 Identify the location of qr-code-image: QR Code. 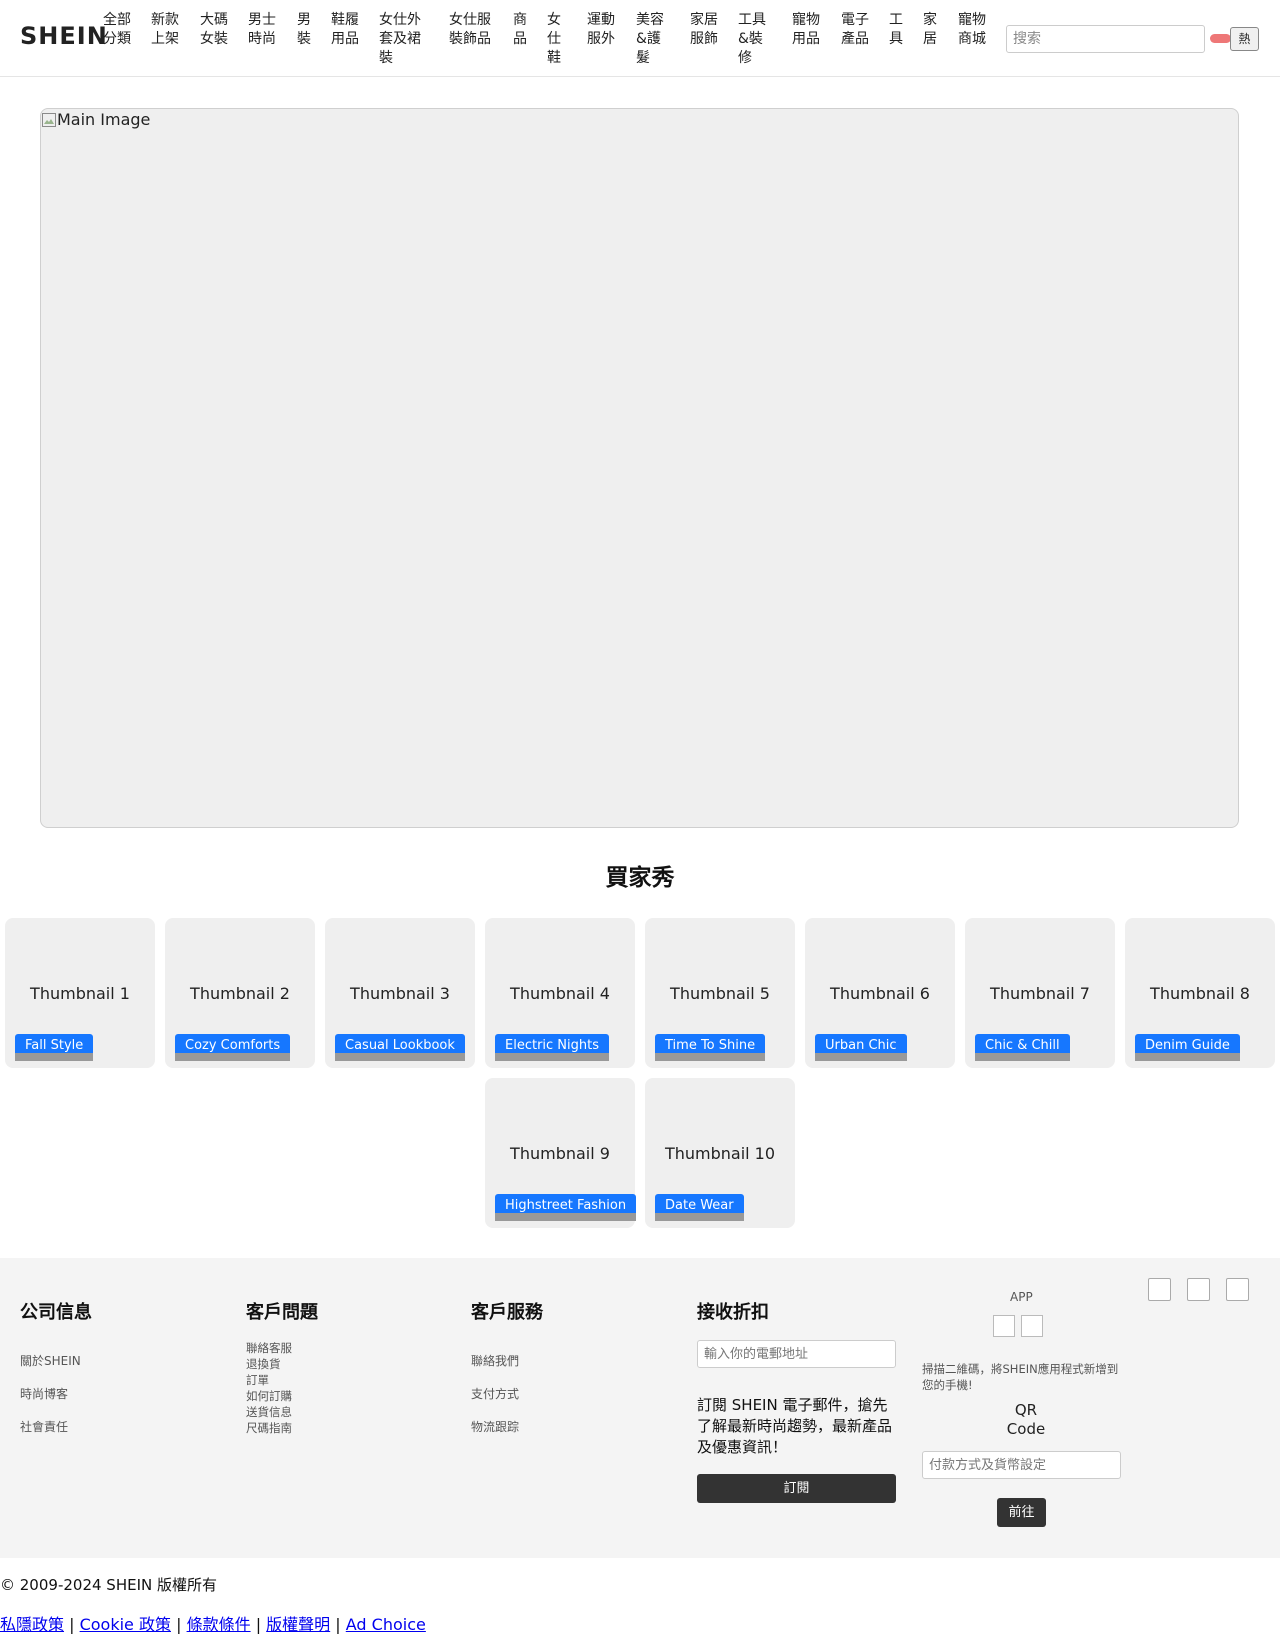
(1026, 1419).